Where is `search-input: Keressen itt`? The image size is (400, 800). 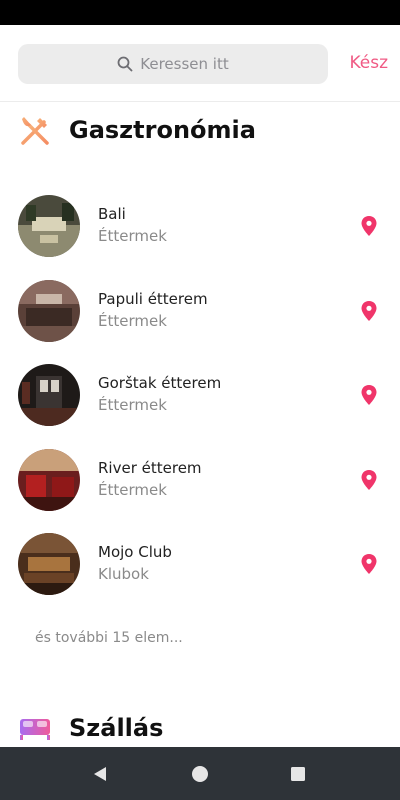 search-input: Keressen itt is located at coordinates (173, 64).